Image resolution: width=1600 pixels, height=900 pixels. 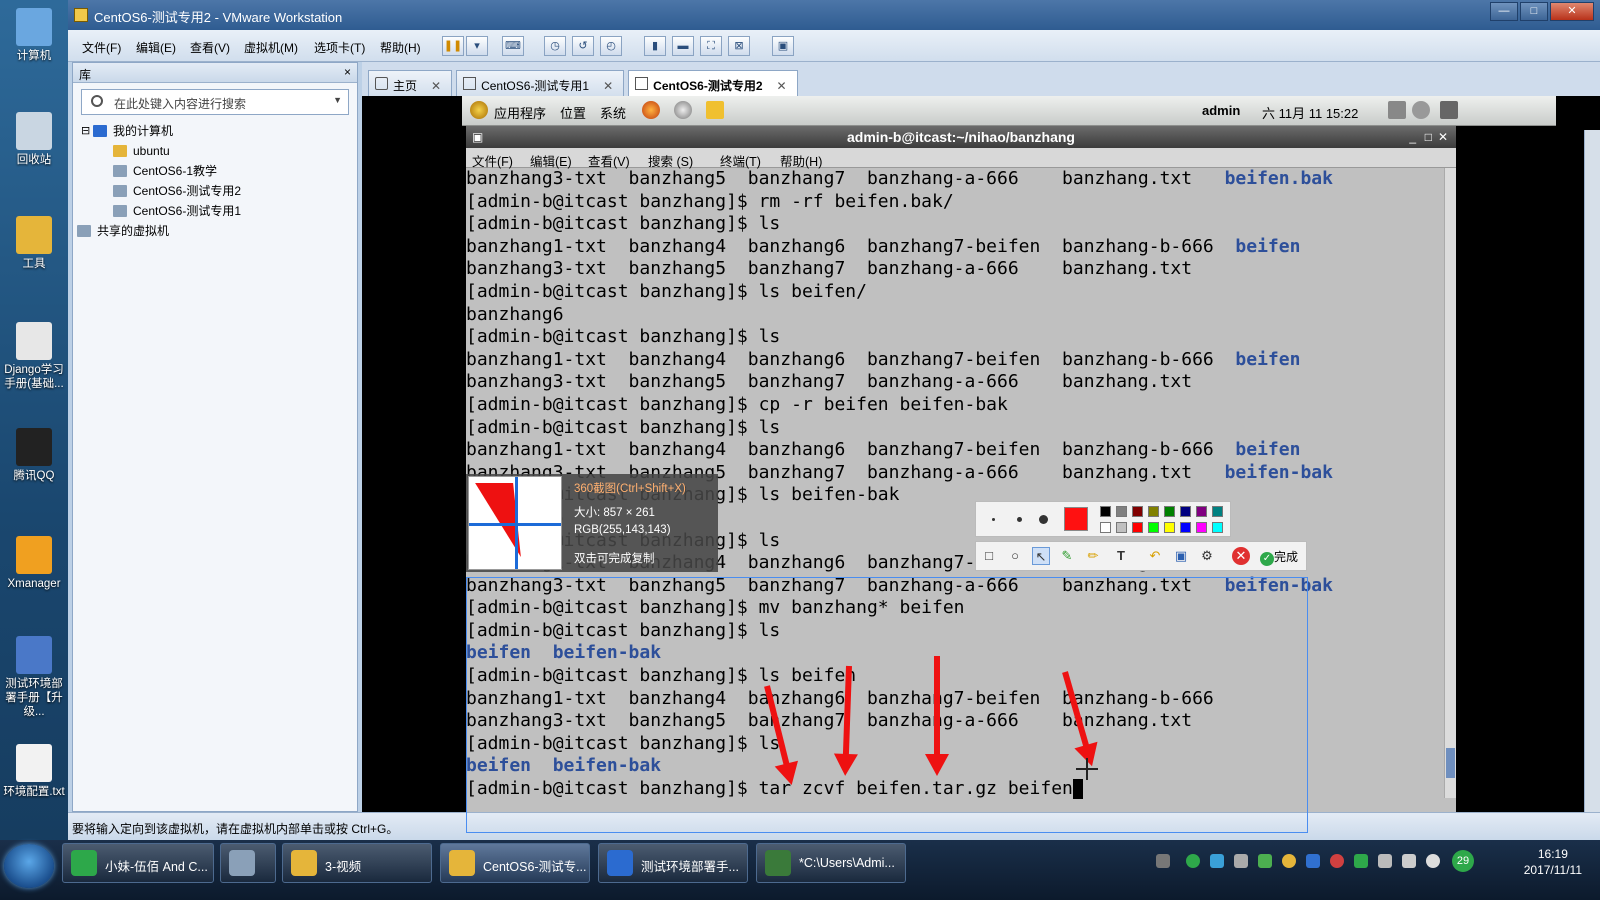 I want to click on tab-centos6-test2: CentOS6-测试专用2 ✕, so click(x=713, y=83).